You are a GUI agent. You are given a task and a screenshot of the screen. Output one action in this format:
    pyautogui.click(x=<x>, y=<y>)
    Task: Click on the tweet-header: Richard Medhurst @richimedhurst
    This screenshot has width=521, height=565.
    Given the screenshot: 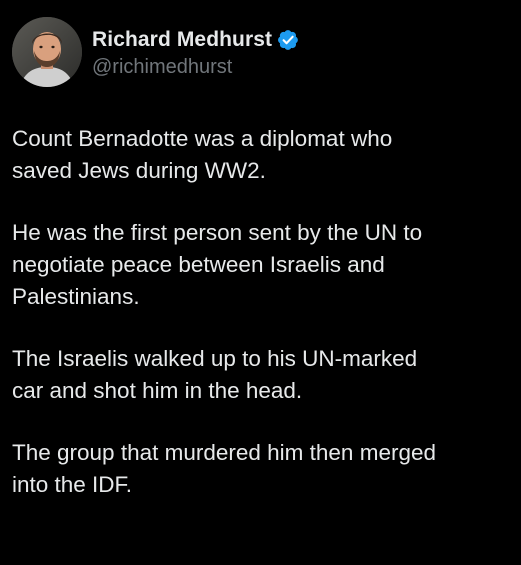 What is the action you would take?
    pyautogui.click(x=155, y=52)
    